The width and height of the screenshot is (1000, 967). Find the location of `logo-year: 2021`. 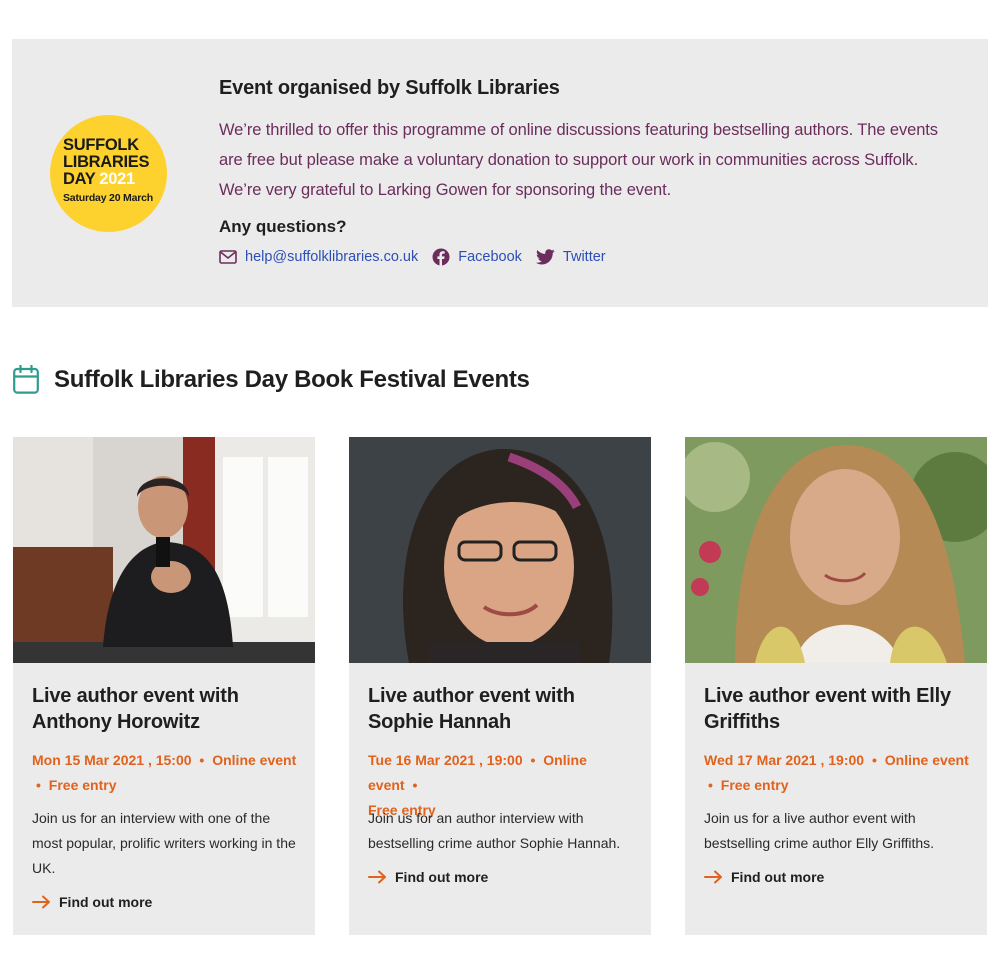

logo-year: 2021 is located at coordinates (117, 179).